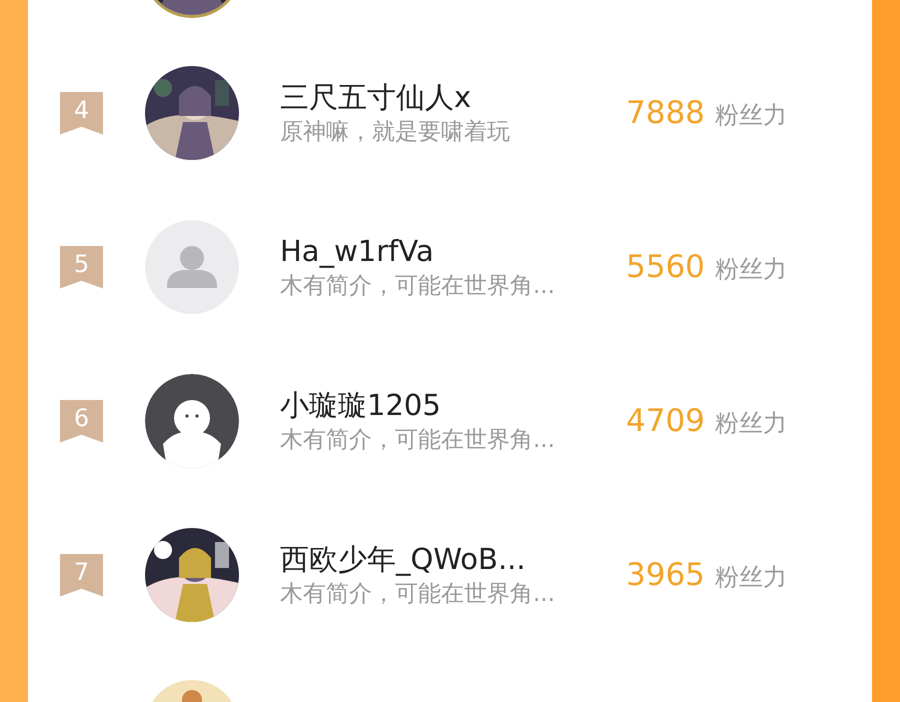  What do you see at coordinates (81, 575) in the screenshot?
I see `rank-badge: 7` at bounding box center [81, 575].